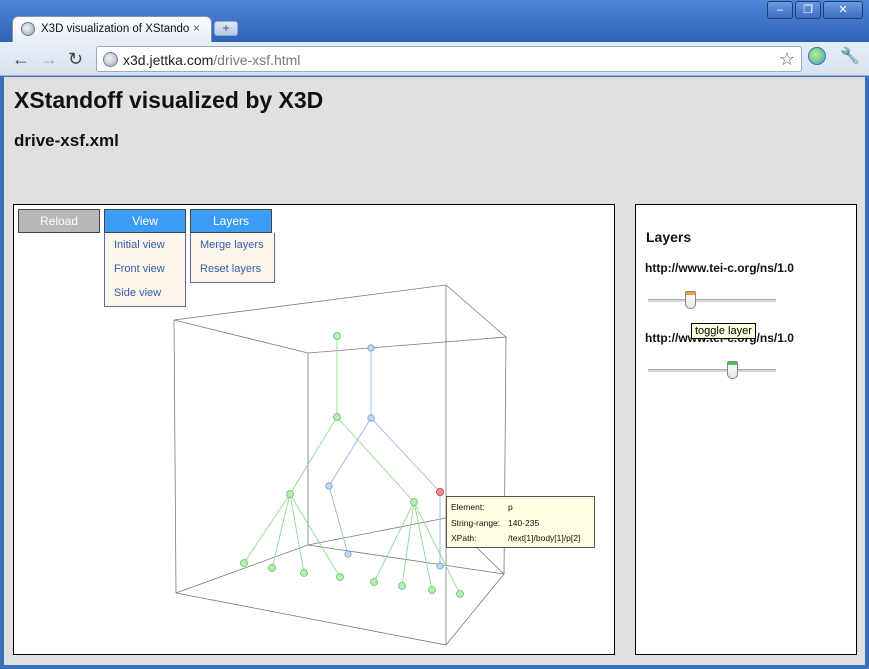 This screenshot has height=669, width=869. Describe the element at coordinates (21, 59) in the screenshot. I see `back-icon: ←` at that location.